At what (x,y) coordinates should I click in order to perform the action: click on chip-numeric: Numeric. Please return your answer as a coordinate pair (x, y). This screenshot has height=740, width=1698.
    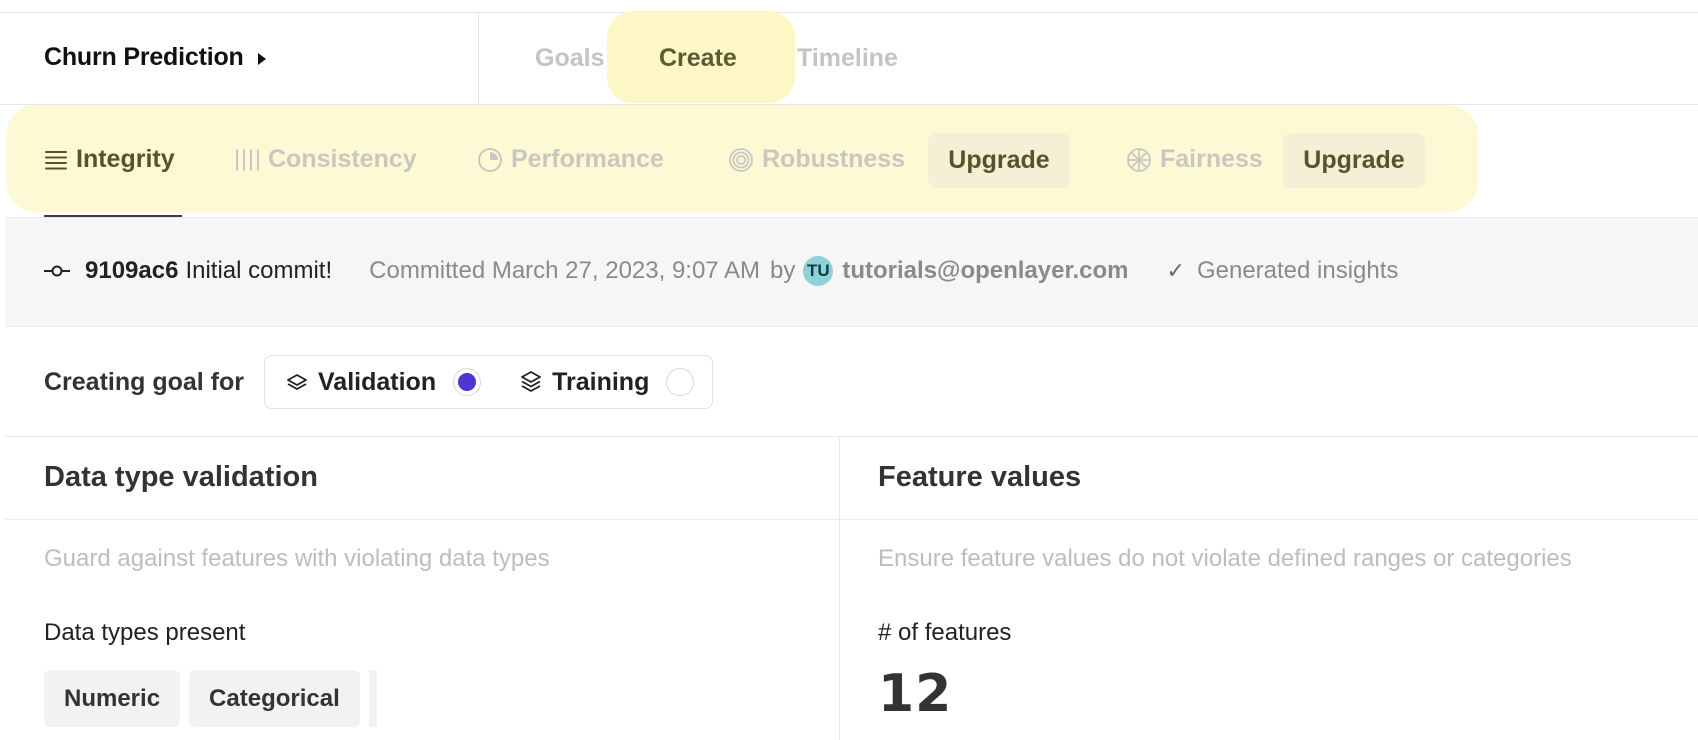
    Looking at the image, I should click on (112, 698).